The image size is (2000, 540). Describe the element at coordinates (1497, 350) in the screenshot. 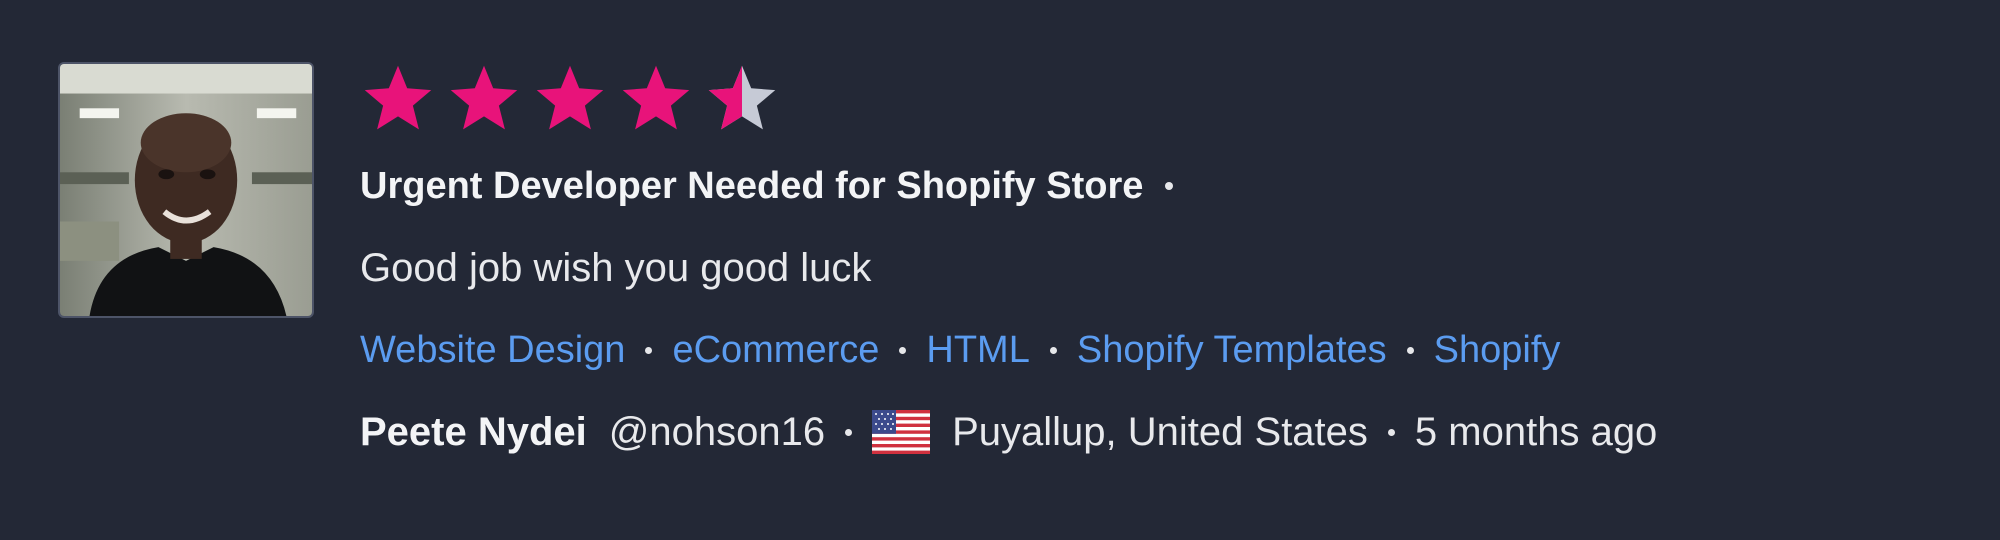

I see `tag-shopify: Shopify` at that location.